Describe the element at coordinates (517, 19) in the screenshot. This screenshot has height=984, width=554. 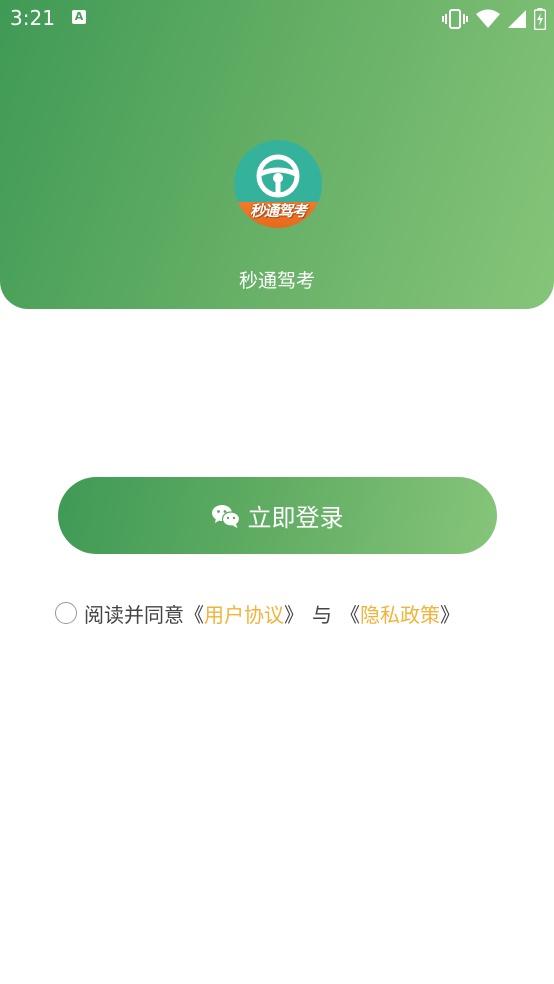
I see `signal-icon` at that location.